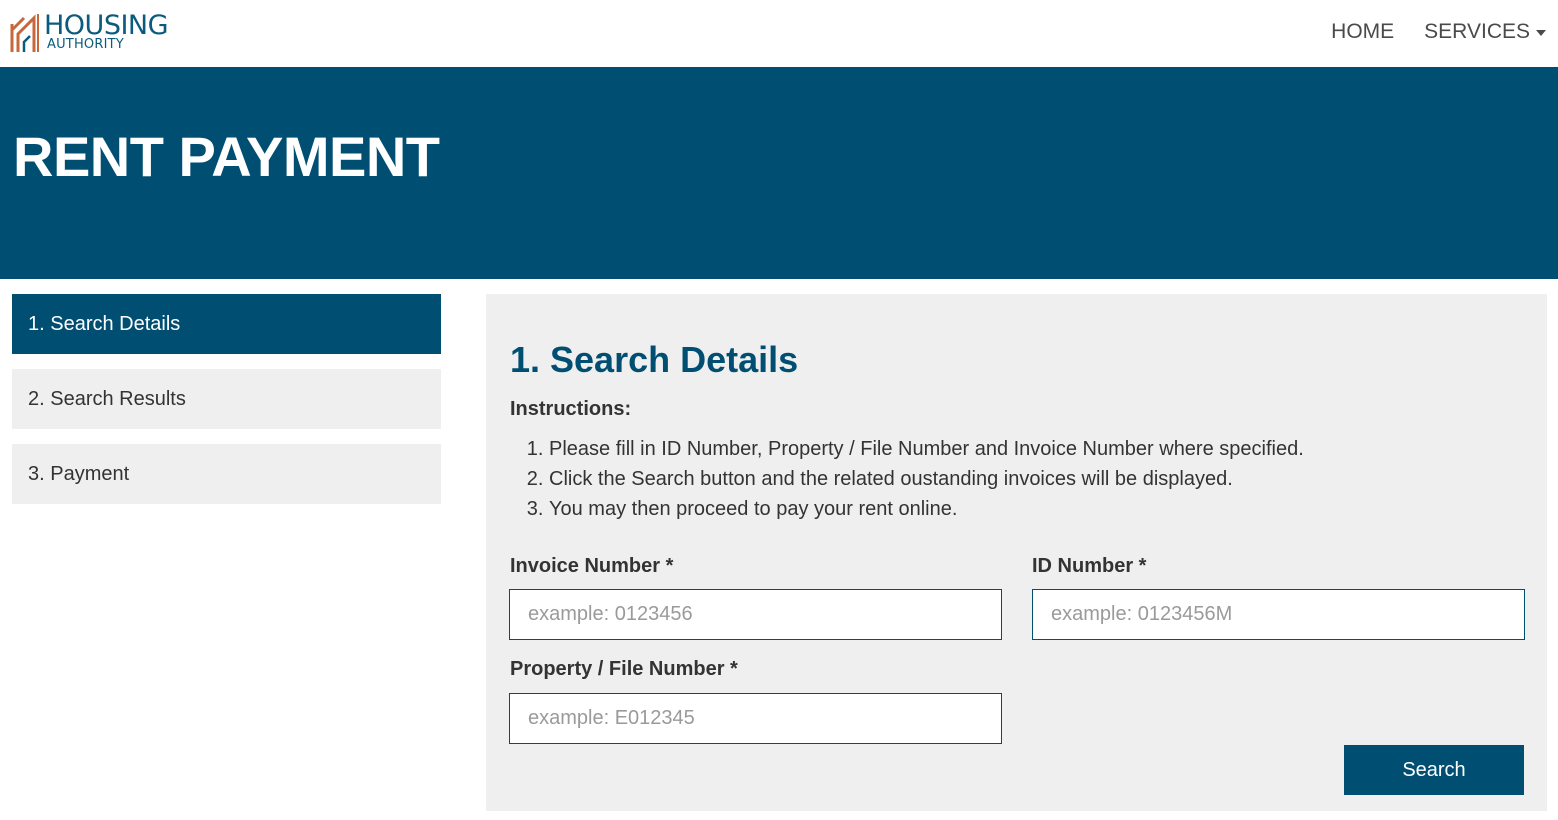  Describe the element at coordinates (779, 33) in the screenshot. I see `top-navbar: HOUSING AUTHORITY HOME SERVICES` at that location.